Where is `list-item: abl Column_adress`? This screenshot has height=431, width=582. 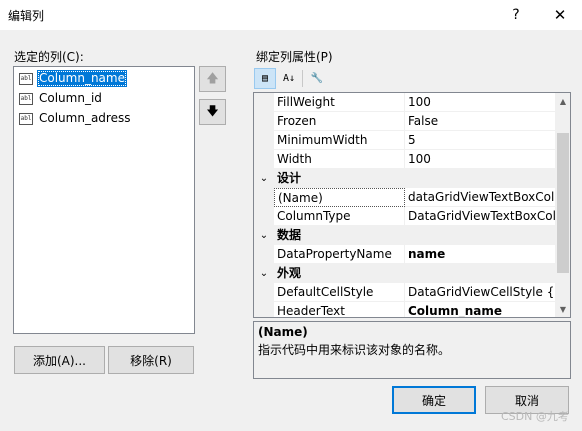
list-item: abl Column_adress is located at coordinates (74, 118).